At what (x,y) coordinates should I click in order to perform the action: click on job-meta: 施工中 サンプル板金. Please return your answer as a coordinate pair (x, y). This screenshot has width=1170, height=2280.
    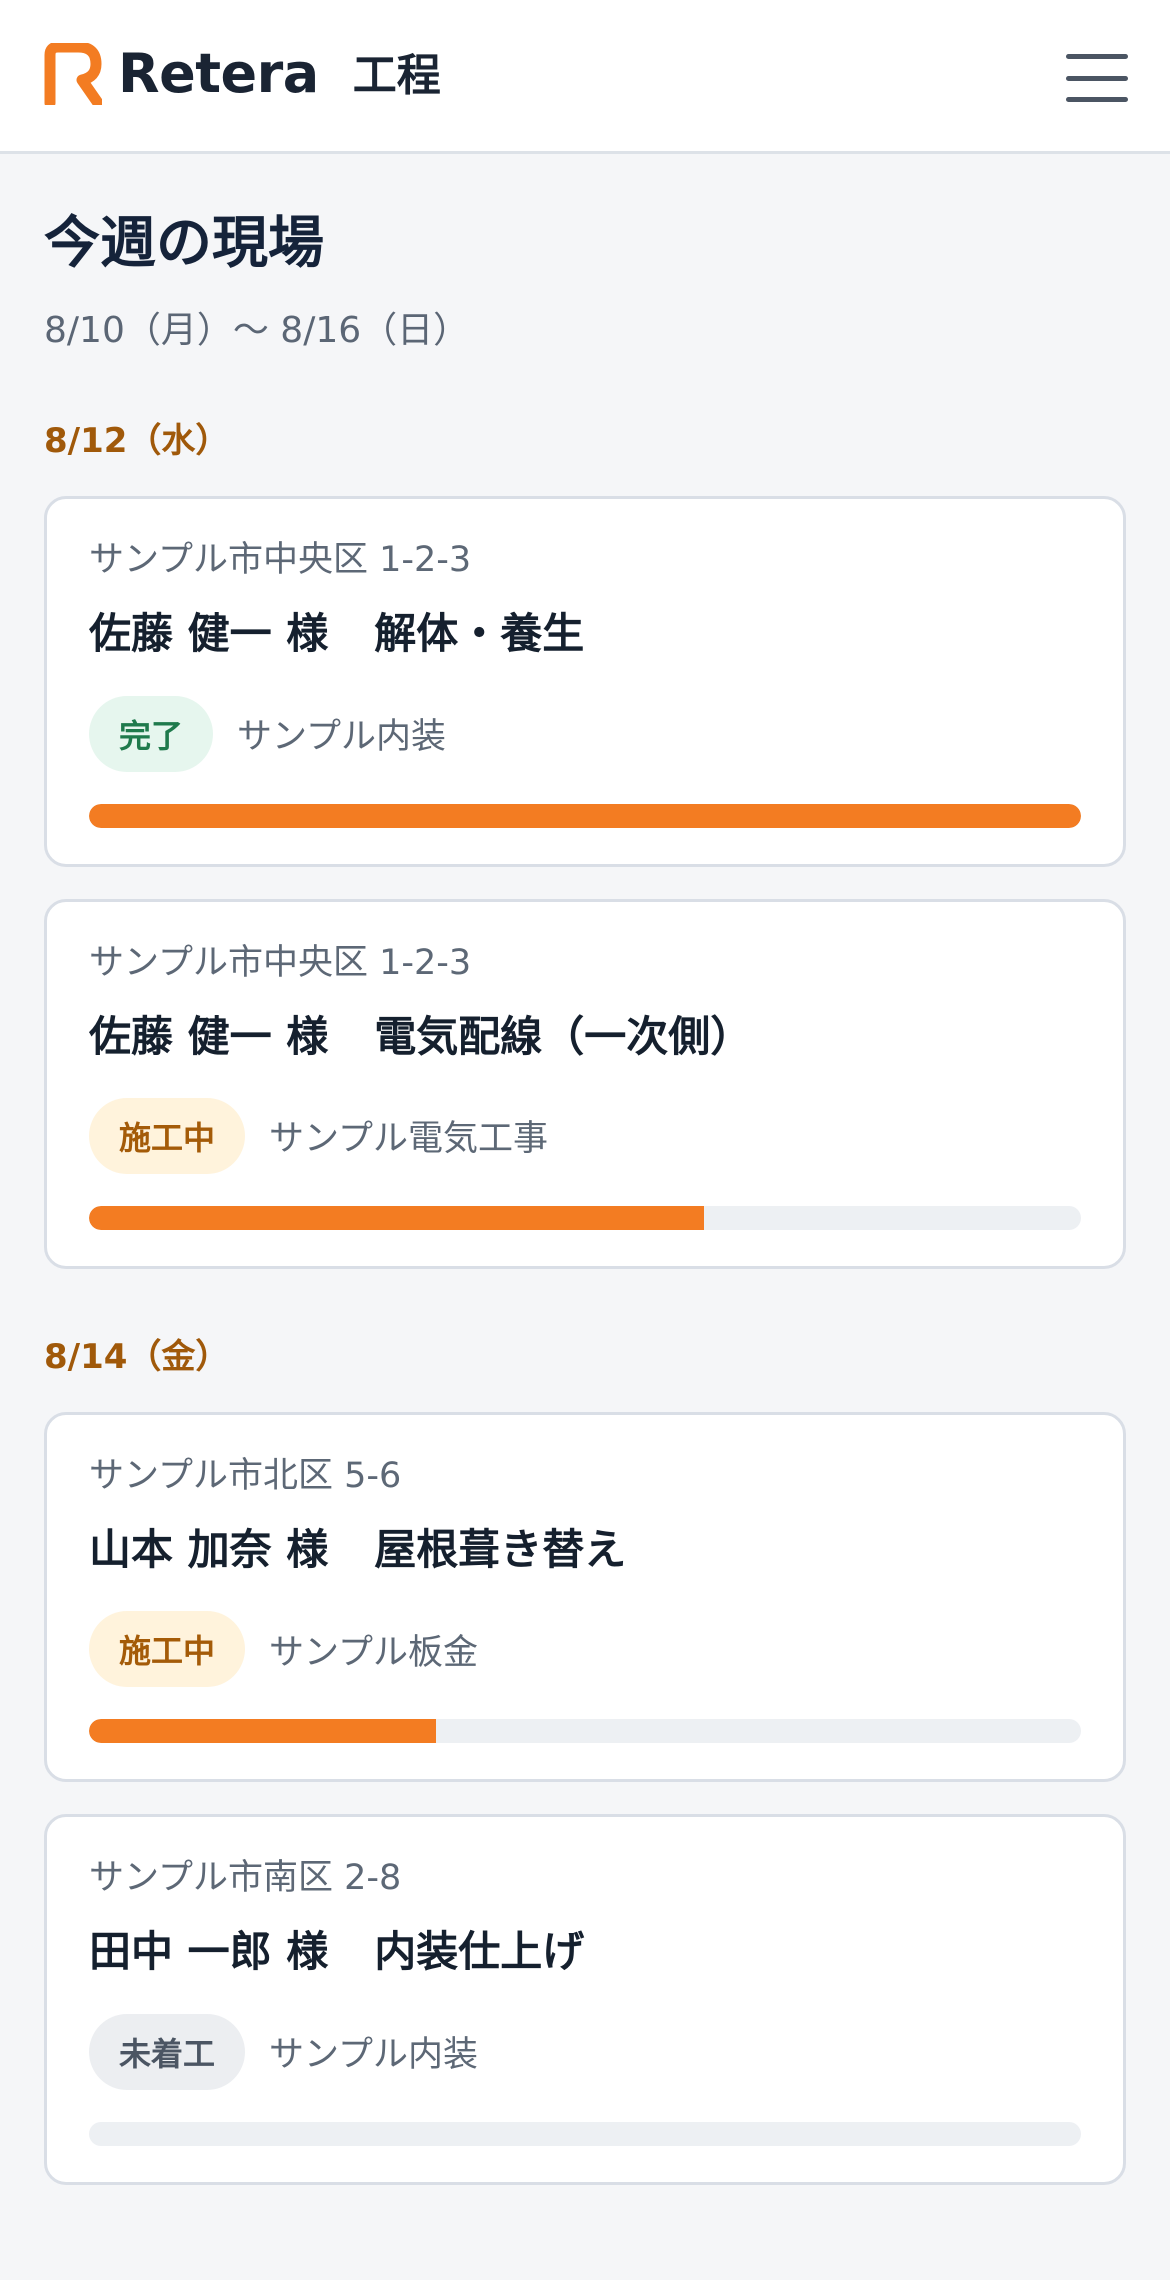
    Looking at the image, I should click on (585, 1649).